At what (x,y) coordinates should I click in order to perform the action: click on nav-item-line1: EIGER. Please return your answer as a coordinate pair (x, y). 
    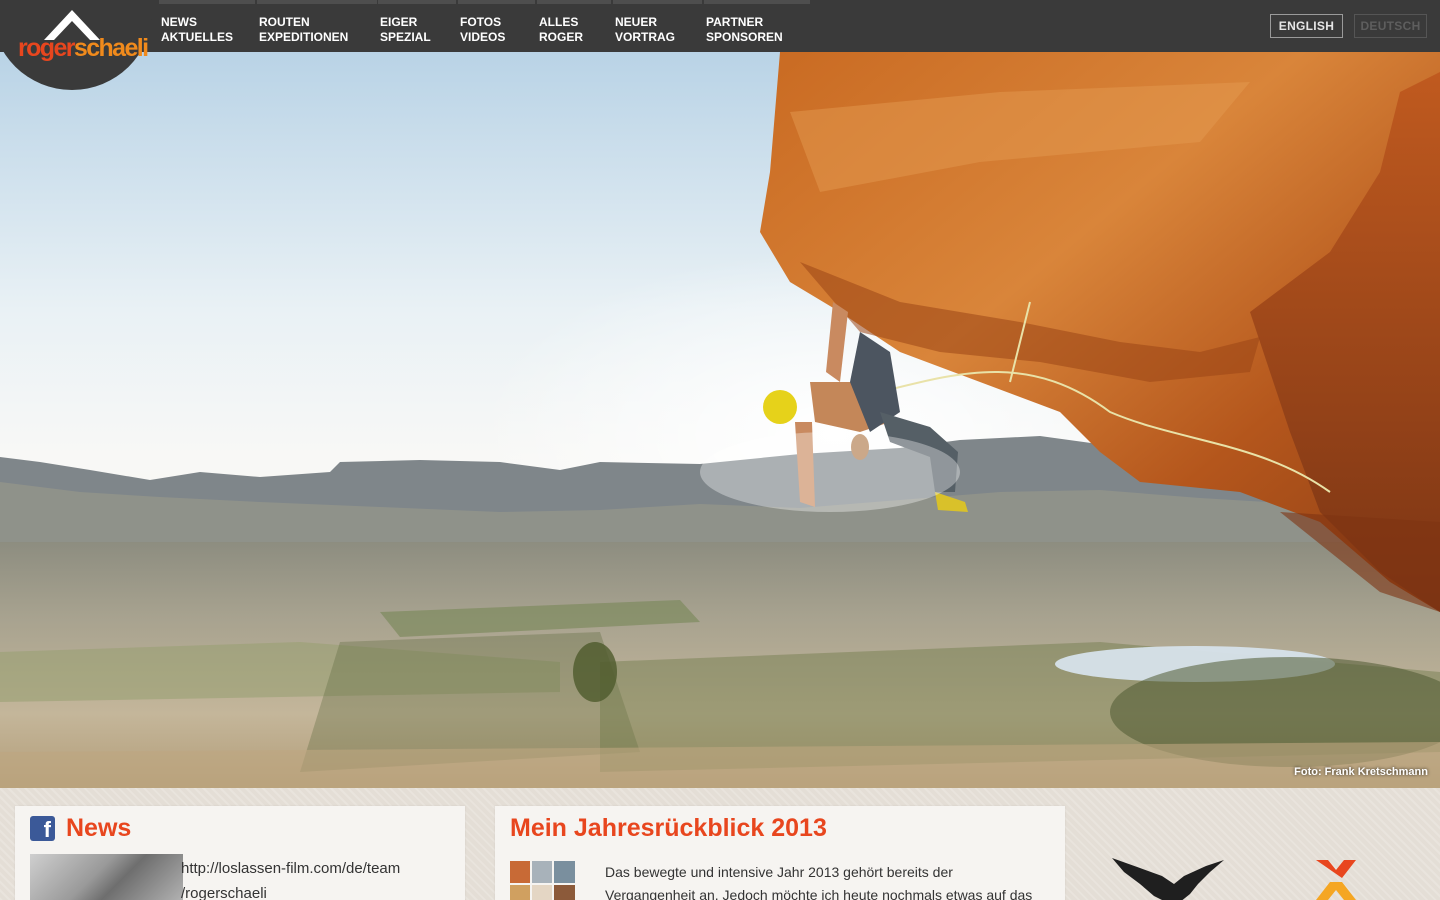
    Looking at the image, I should click on (399, 22).